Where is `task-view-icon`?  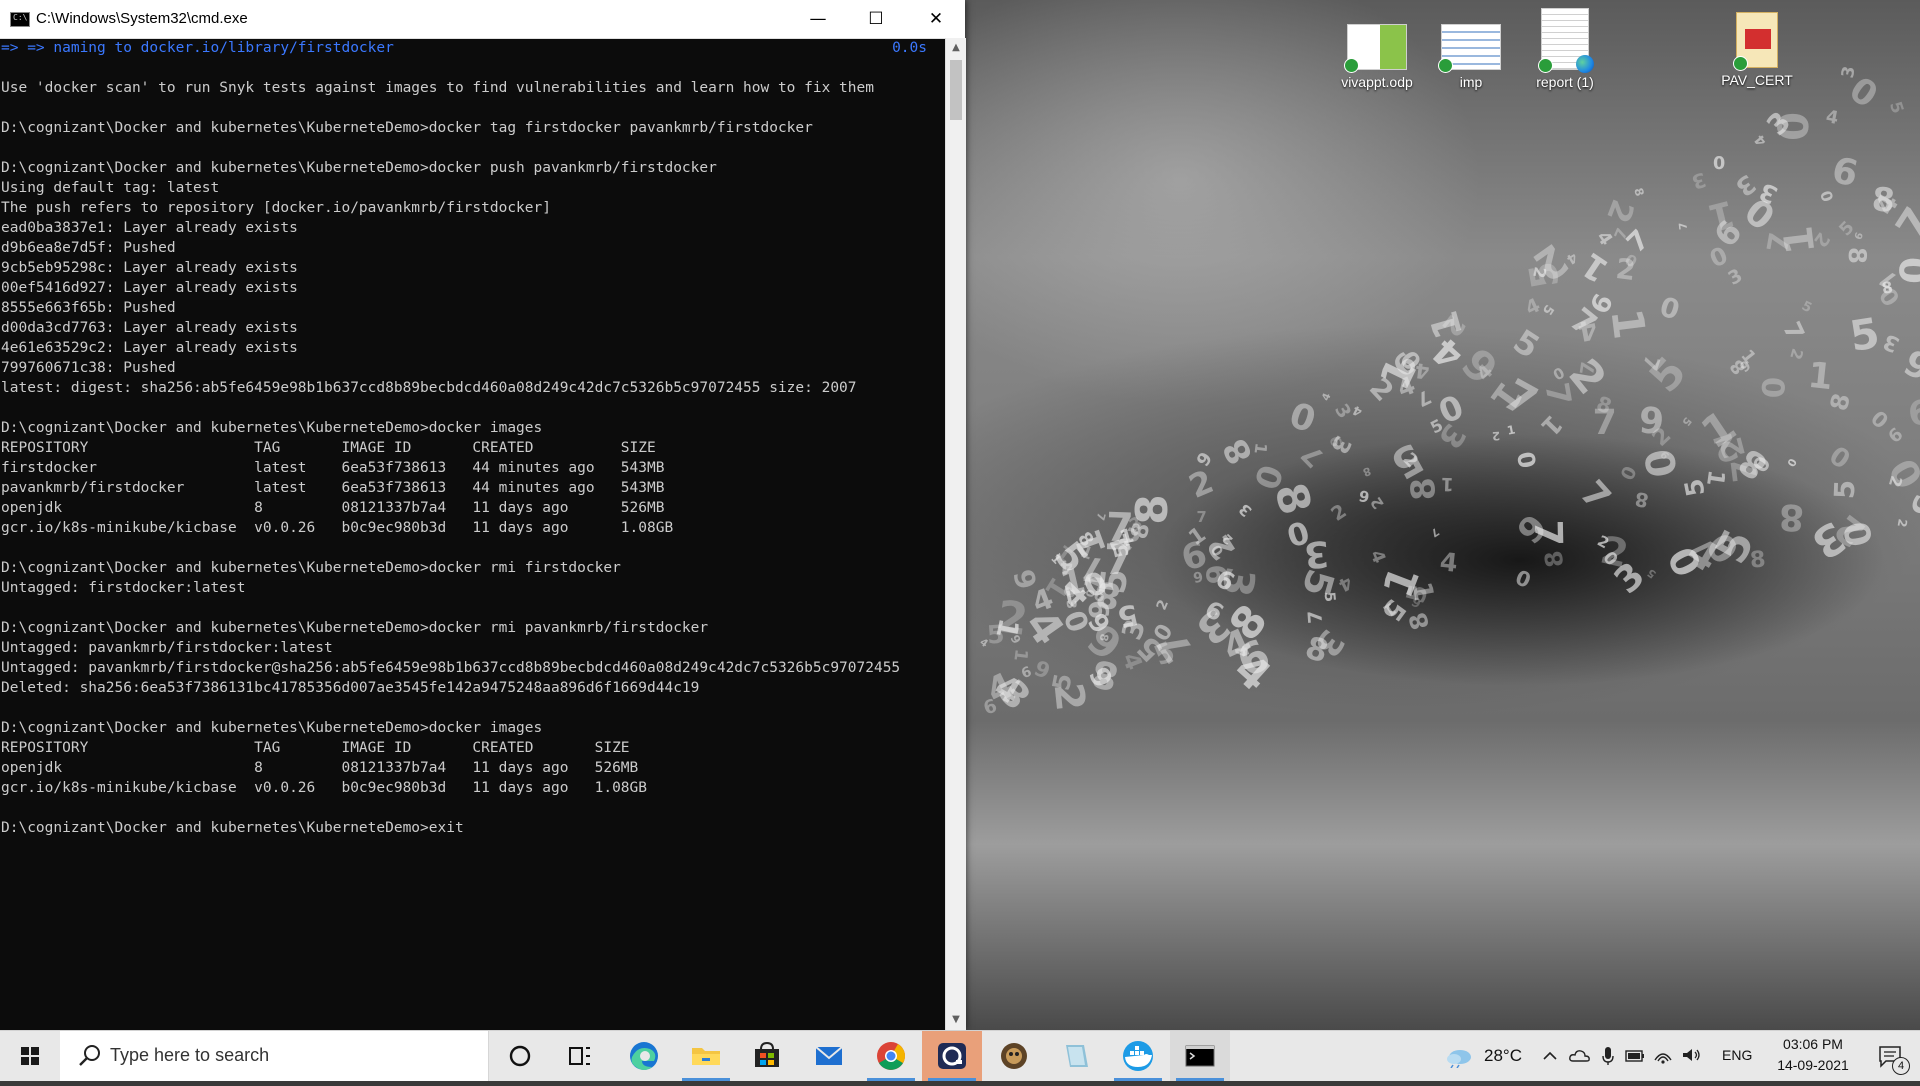 task-view-icon is located at coordinates (579, 1056).